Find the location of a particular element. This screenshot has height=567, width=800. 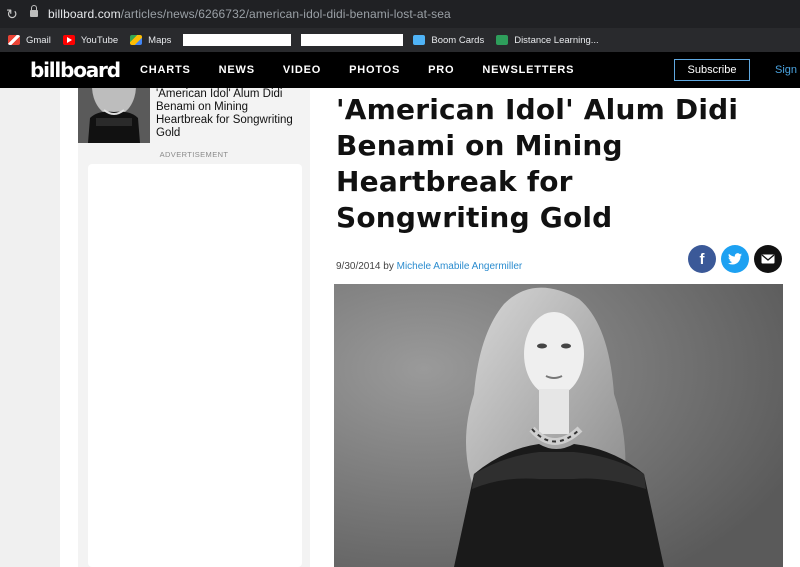

youtube-icon is located at coordinates (68, 40).